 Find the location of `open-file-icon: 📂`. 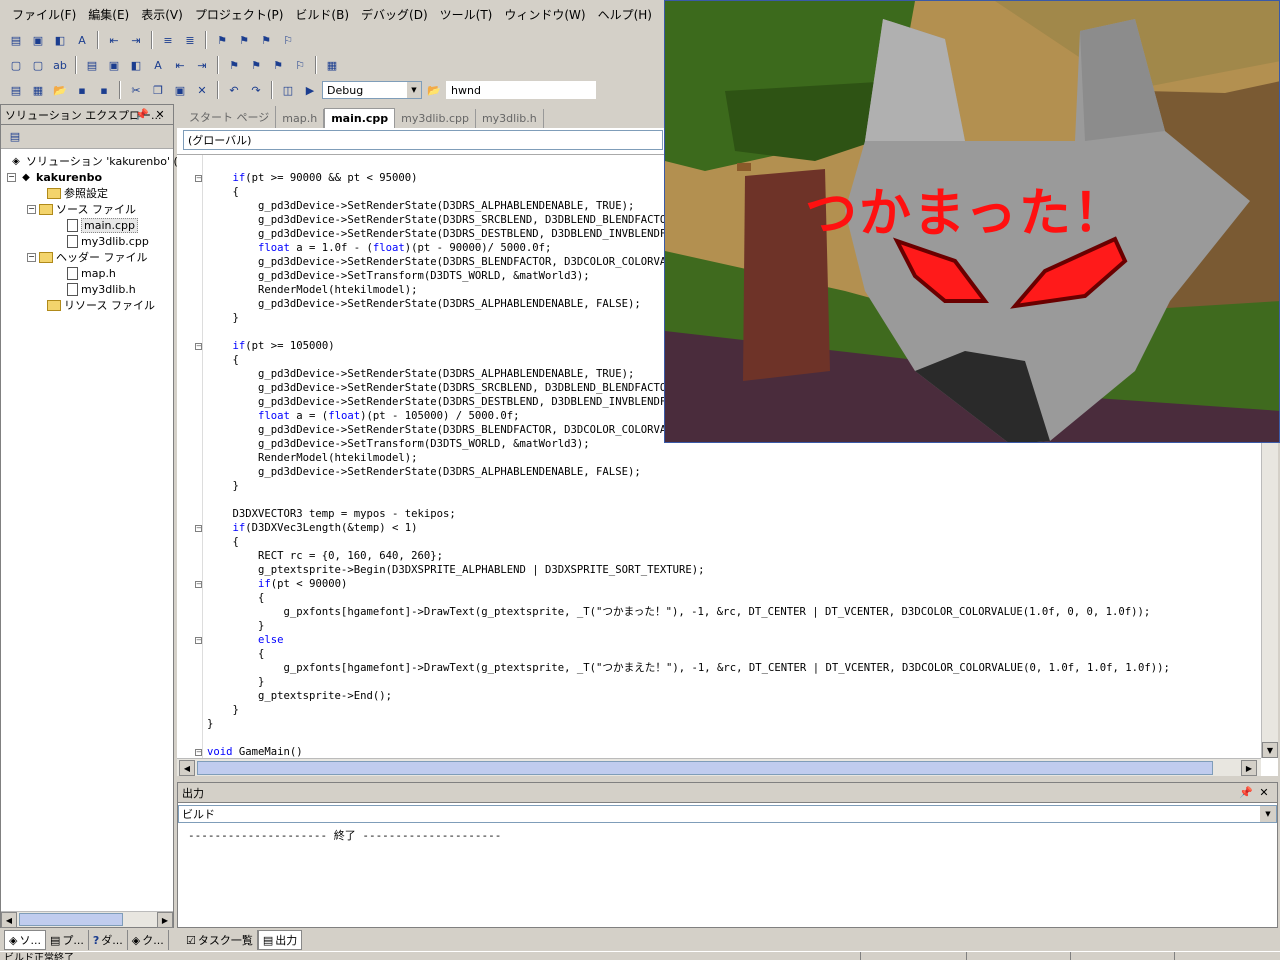

open-file-icon: 📂 is located at coordinates (60, 90).